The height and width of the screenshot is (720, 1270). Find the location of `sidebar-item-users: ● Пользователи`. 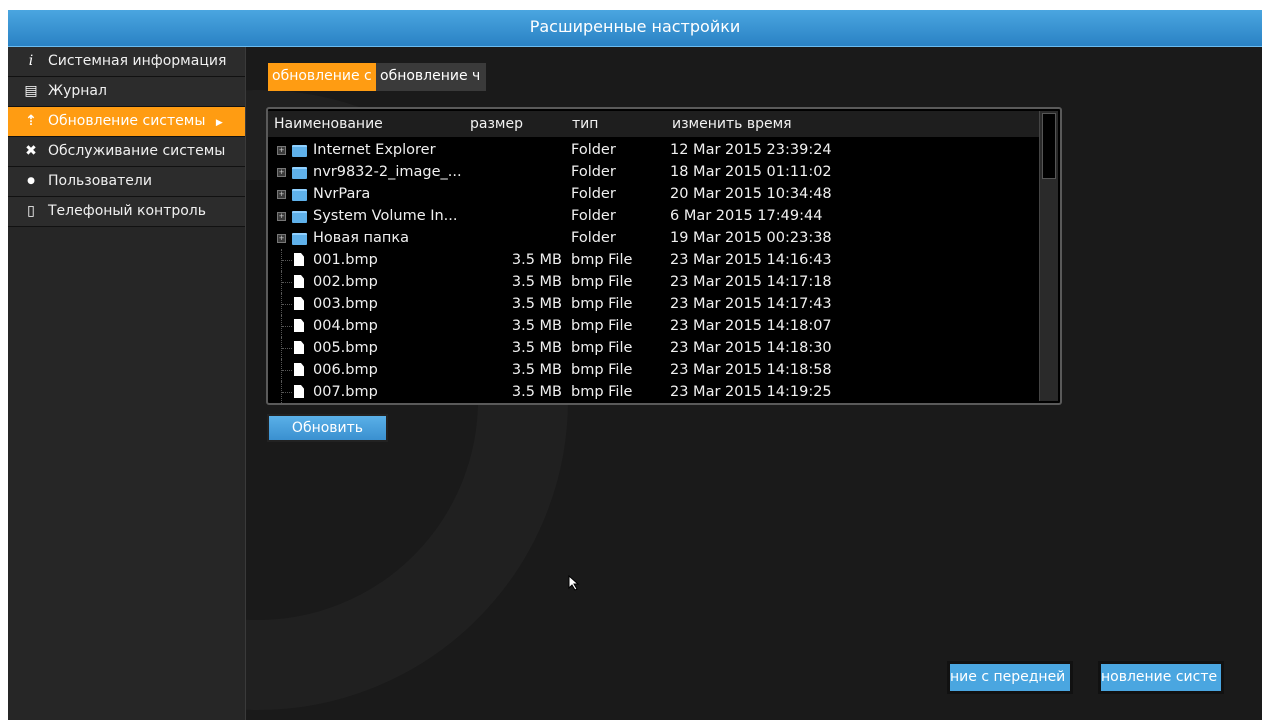

sidebar-item-users: ● Пользователи is located at coordinates (126, 182).